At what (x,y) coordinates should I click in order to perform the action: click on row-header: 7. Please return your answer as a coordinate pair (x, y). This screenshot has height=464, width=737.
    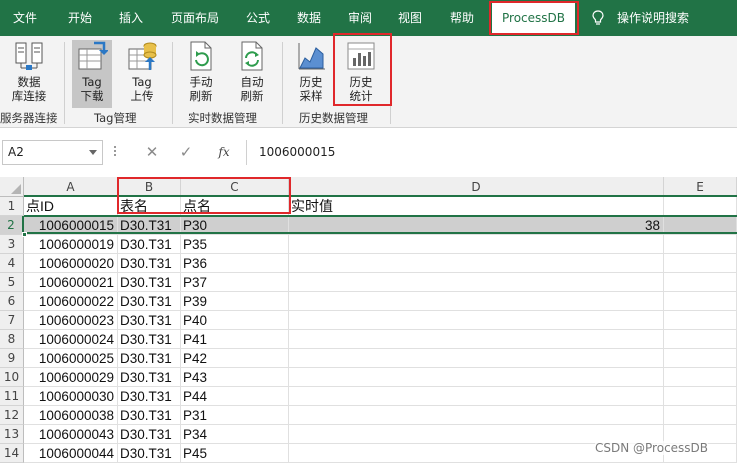
    Looking at the image, I should click on (12, 320).